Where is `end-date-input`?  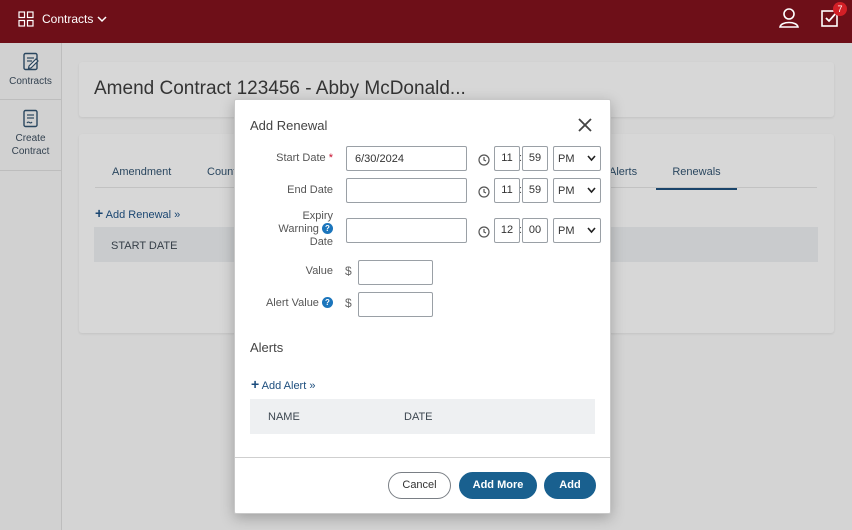 end-date-input is located at coordinates (406, 190).